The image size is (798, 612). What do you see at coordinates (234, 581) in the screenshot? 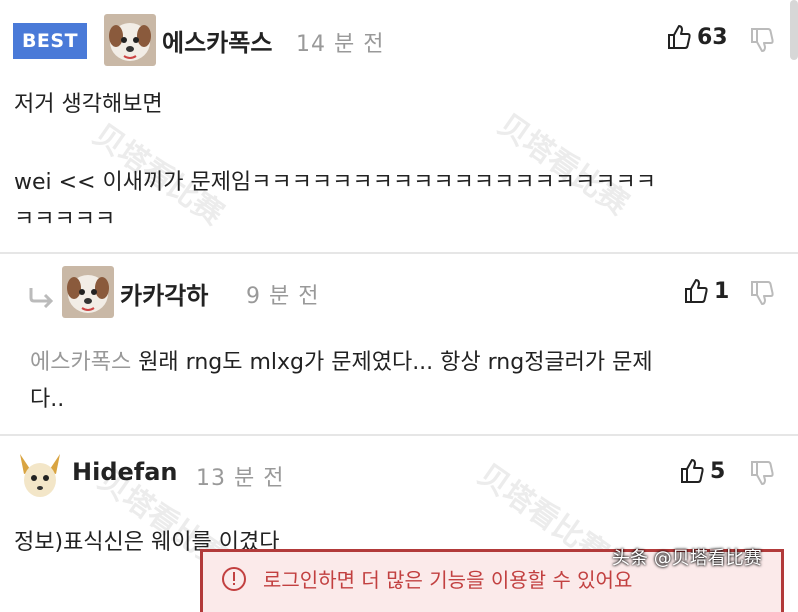
I see `alert-icon` at bounding box center [234, 581].